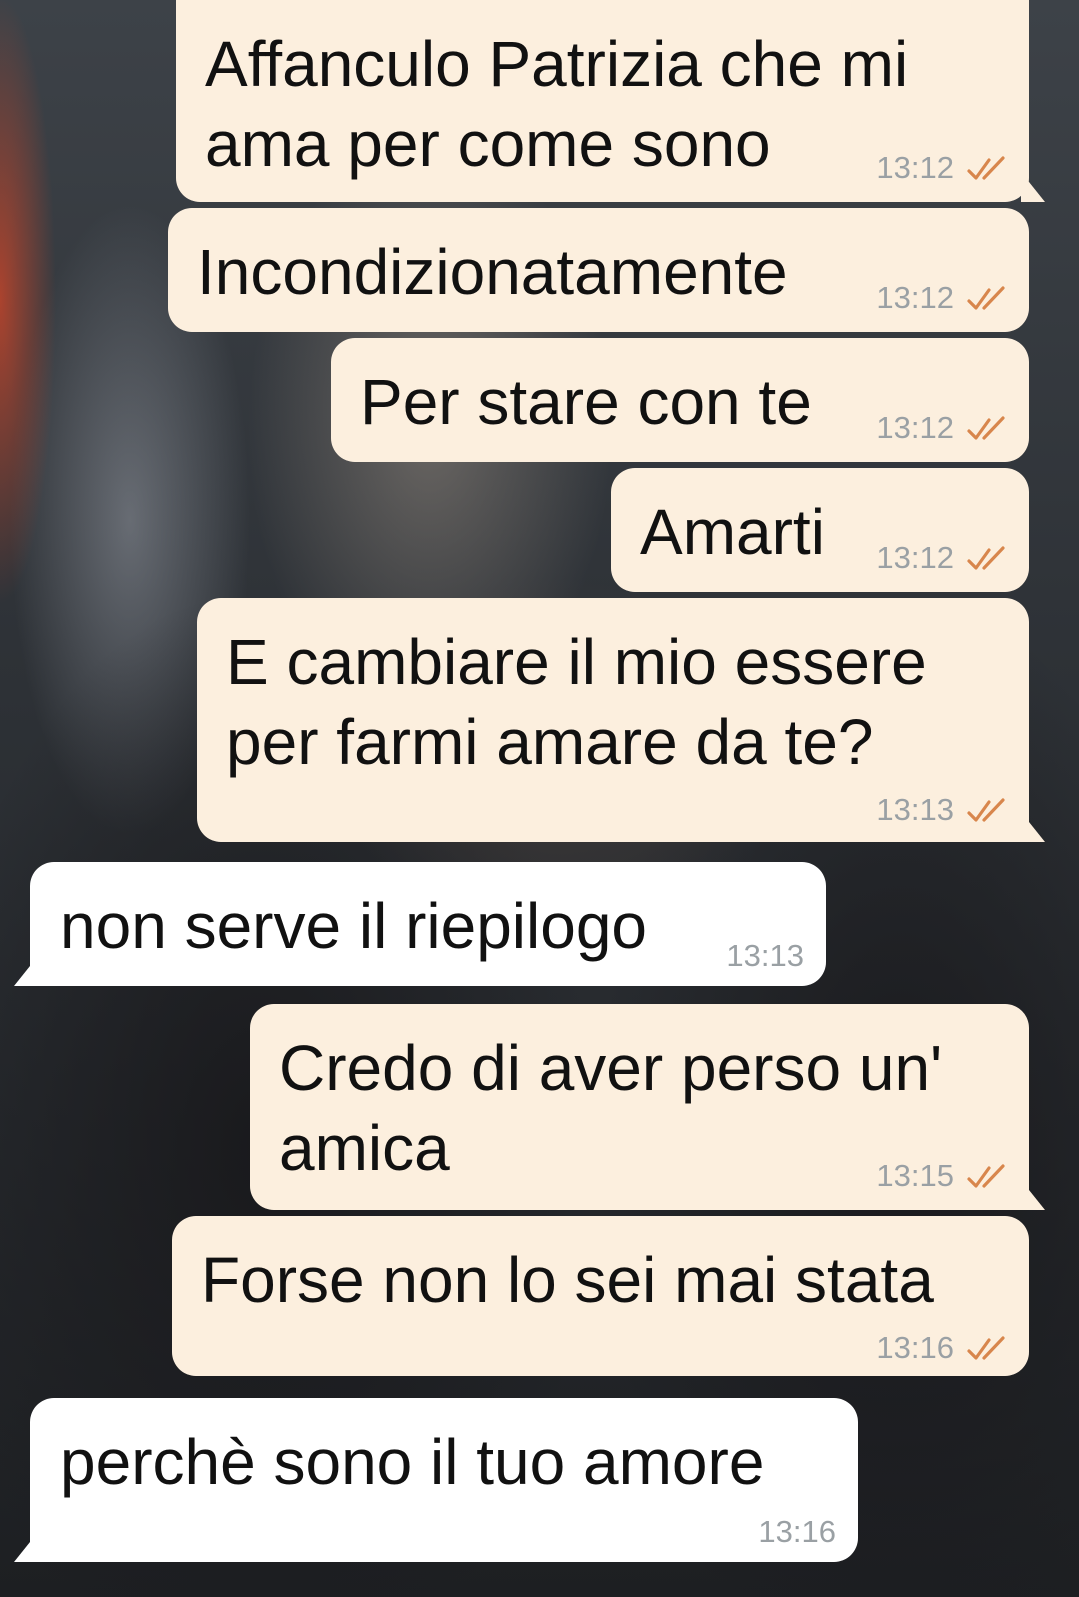 This screenshot has width=1079, height=1597. I want to click on message-time: 13:15, so click(915, 1175).